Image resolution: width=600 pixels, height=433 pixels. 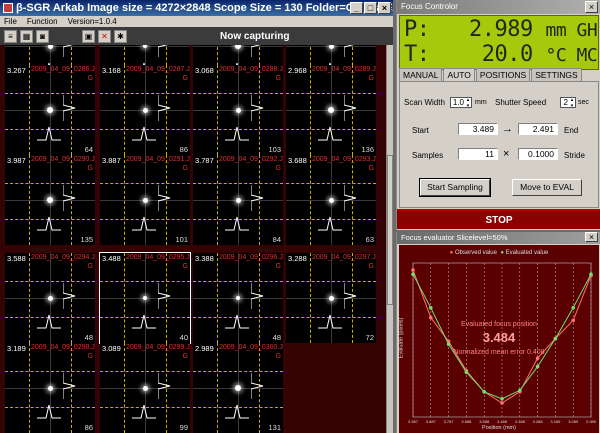 What do you see at coordinates (92, 21) in the screenshot?
I see `menu-version: Version=1.0.4` at bounding box center [92, 21].